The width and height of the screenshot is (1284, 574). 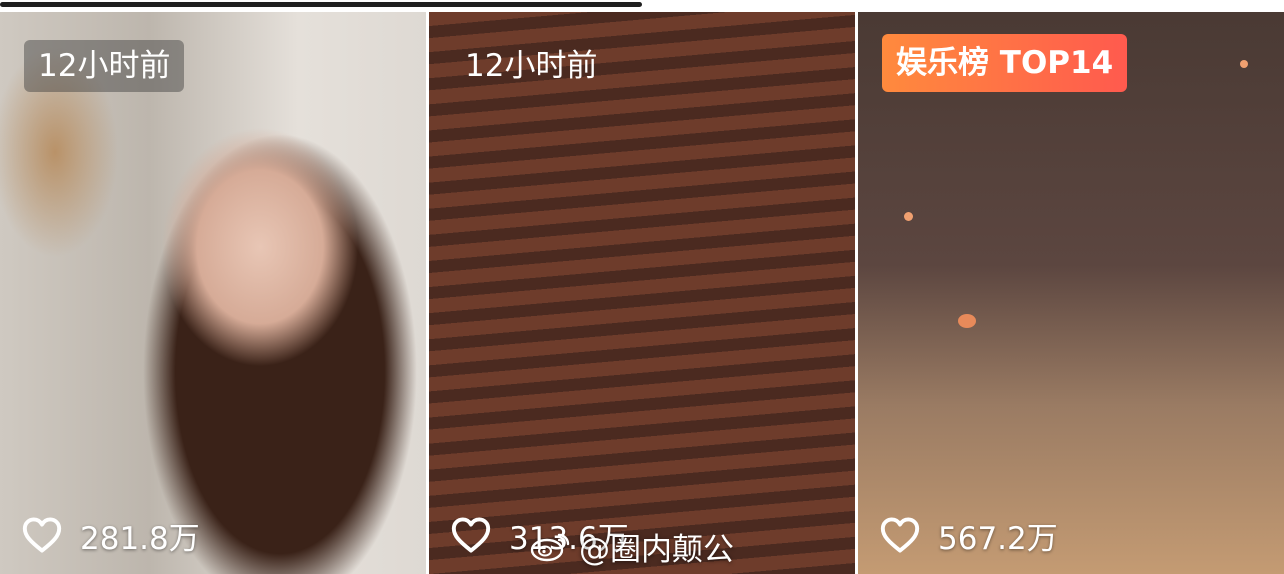 I want to click on like-count: 281.8万, so click(x=140, y=538).